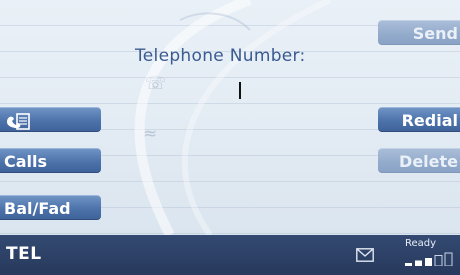 The height and width of the screenshot is (275, 460). I want to click on envelope-icon, so click(365, 255).